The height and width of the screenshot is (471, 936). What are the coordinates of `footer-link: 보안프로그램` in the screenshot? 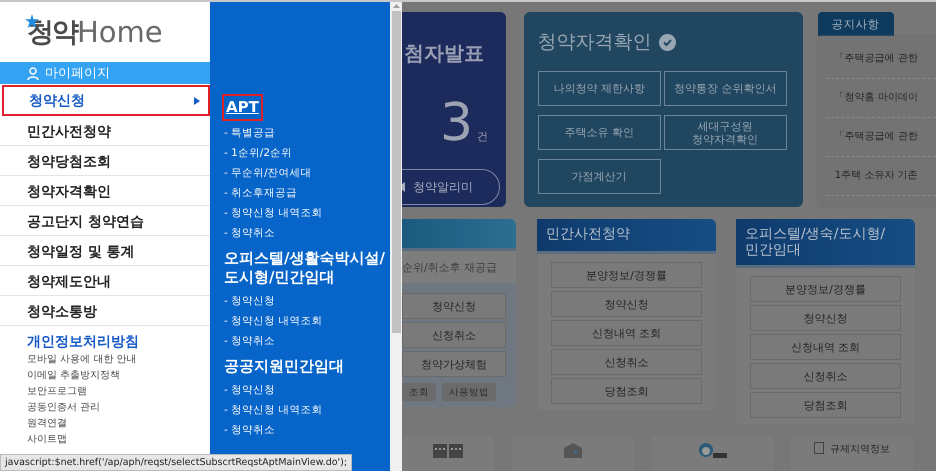 It's located at (57, 391).